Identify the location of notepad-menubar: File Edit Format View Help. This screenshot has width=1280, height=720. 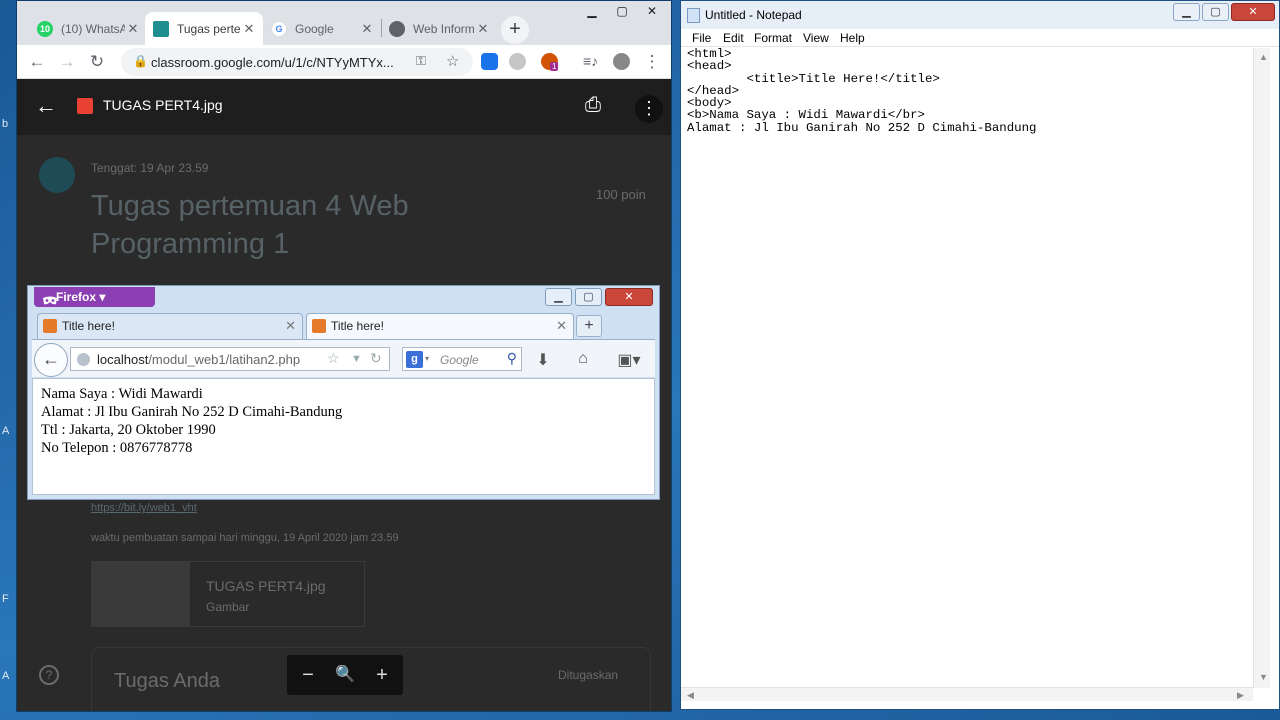
(980, 38).